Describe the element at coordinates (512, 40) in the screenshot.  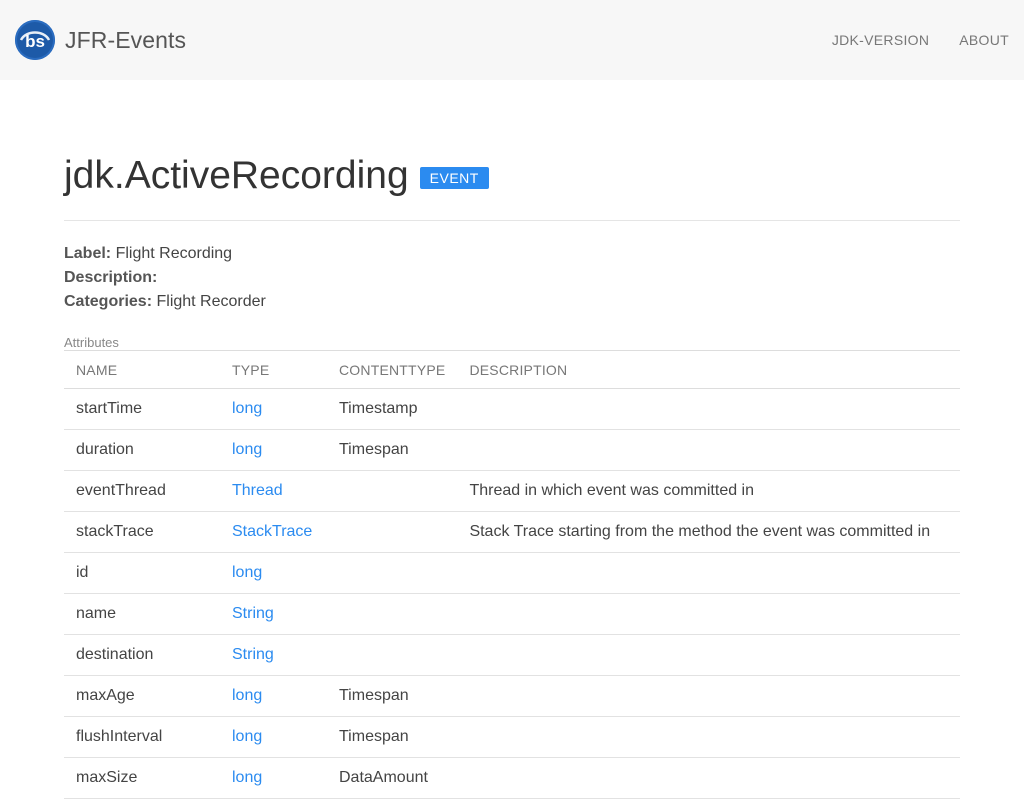
I see `navbar: bs JFR-Events JDK-VERSION ABOUT` at that location.